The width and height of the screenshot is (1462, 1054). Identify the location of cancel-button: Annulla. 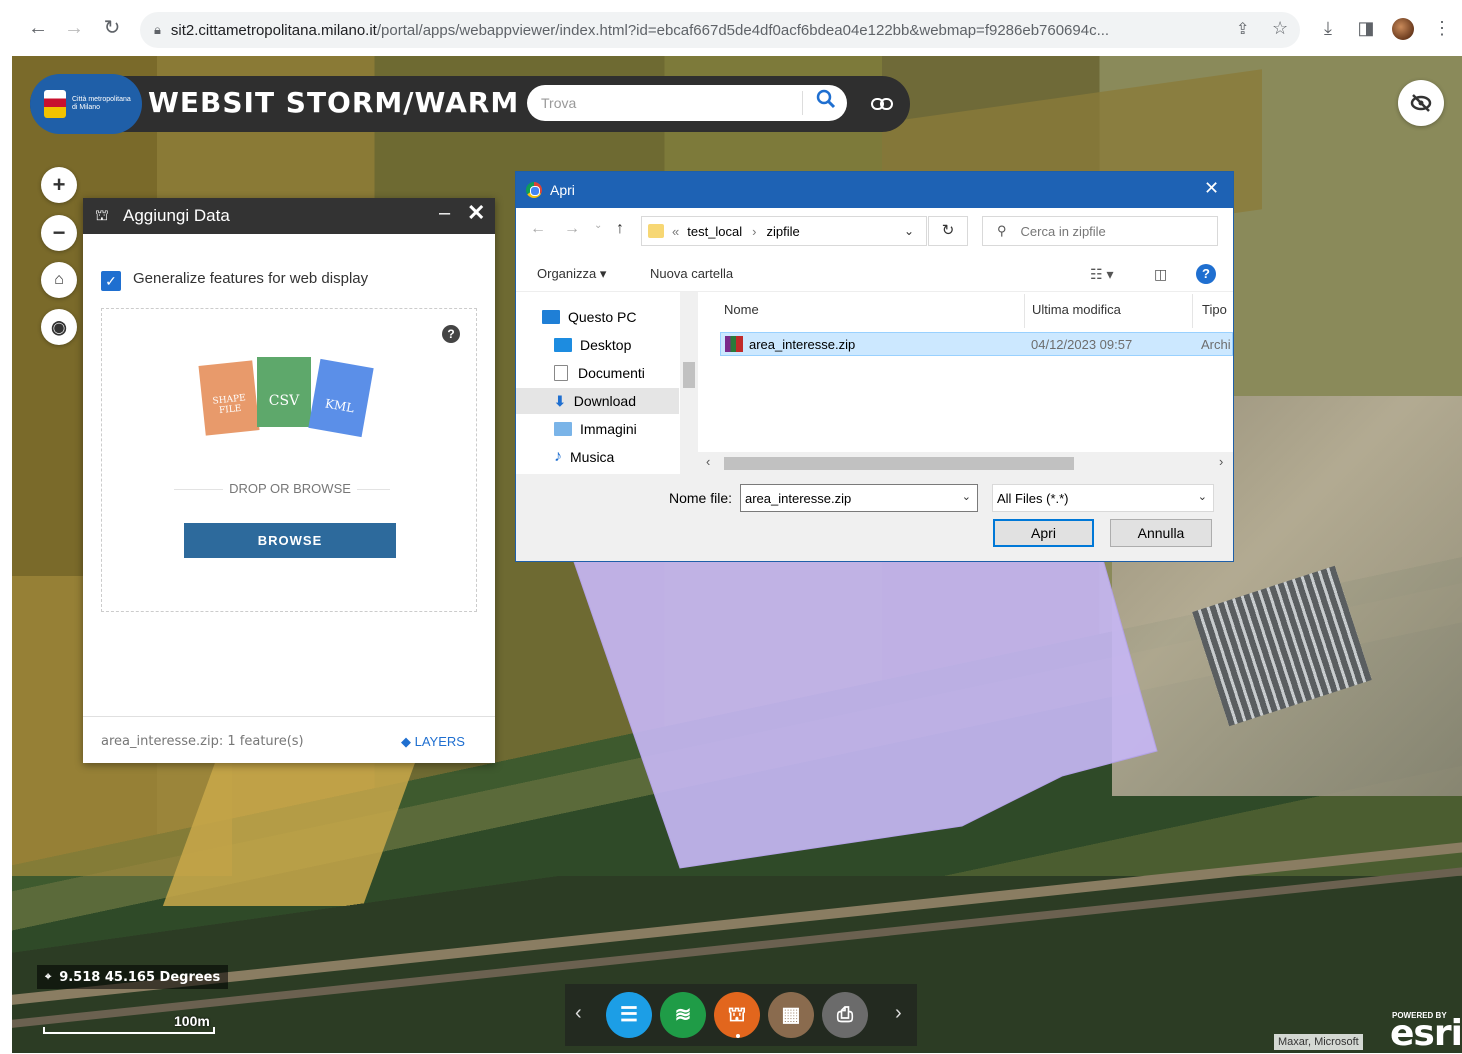
(1161, 533).